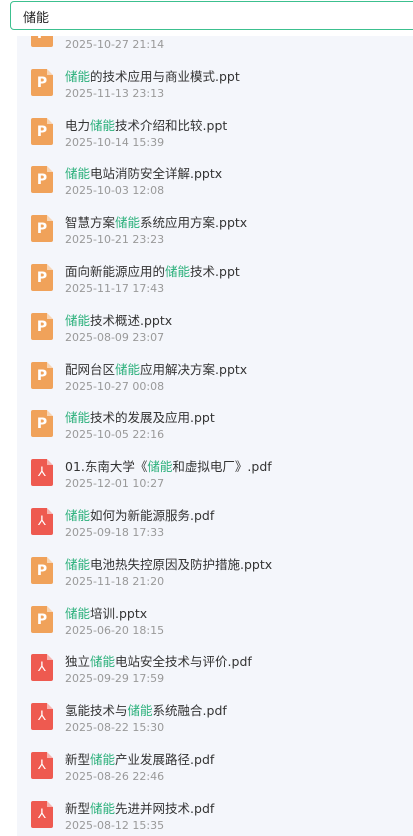  I want to click on file-list-item: P 智慧方案储能系统应用方案.pptx 2025-10-21 23:23, so click(215, 229).